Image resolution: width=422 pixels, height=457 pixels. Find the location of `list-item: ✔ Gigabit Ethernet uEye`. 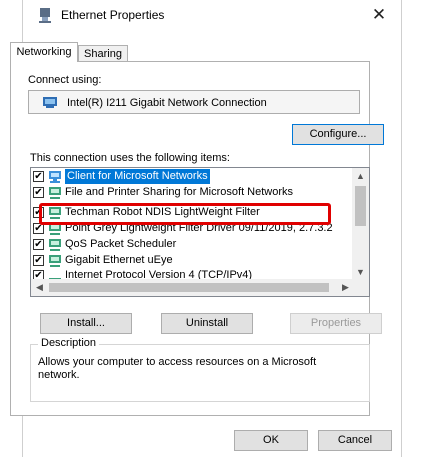

list-item: ✔ Gigabit Ethernet uEye is located at coordinates (196, 261).